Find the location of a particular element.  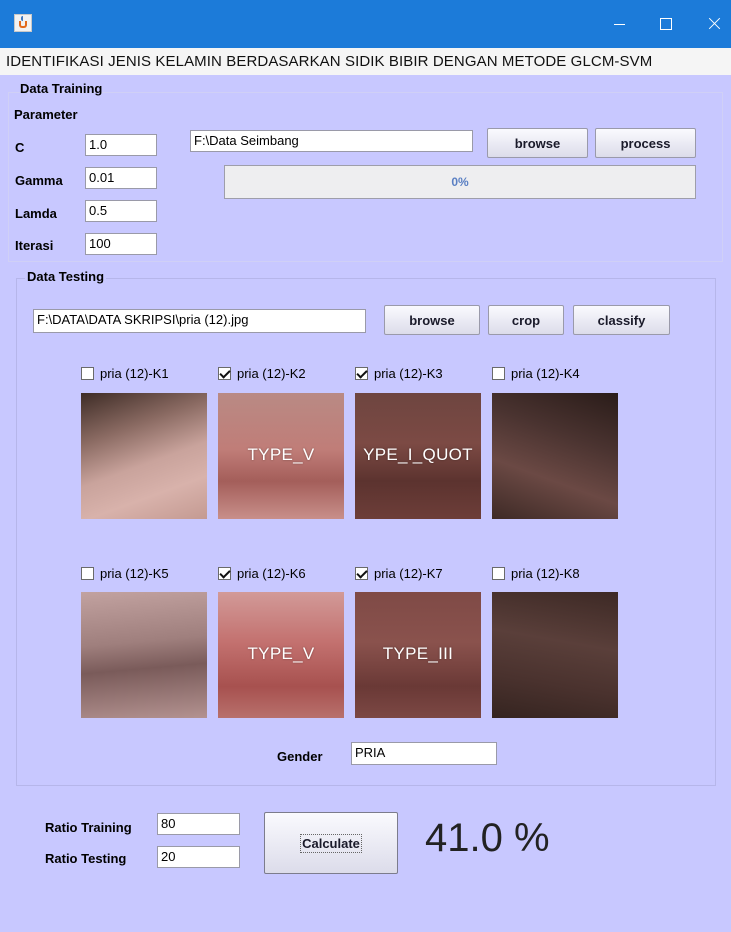

overlay-label-k2: TYPE_V is located at coordinates (281, 454).